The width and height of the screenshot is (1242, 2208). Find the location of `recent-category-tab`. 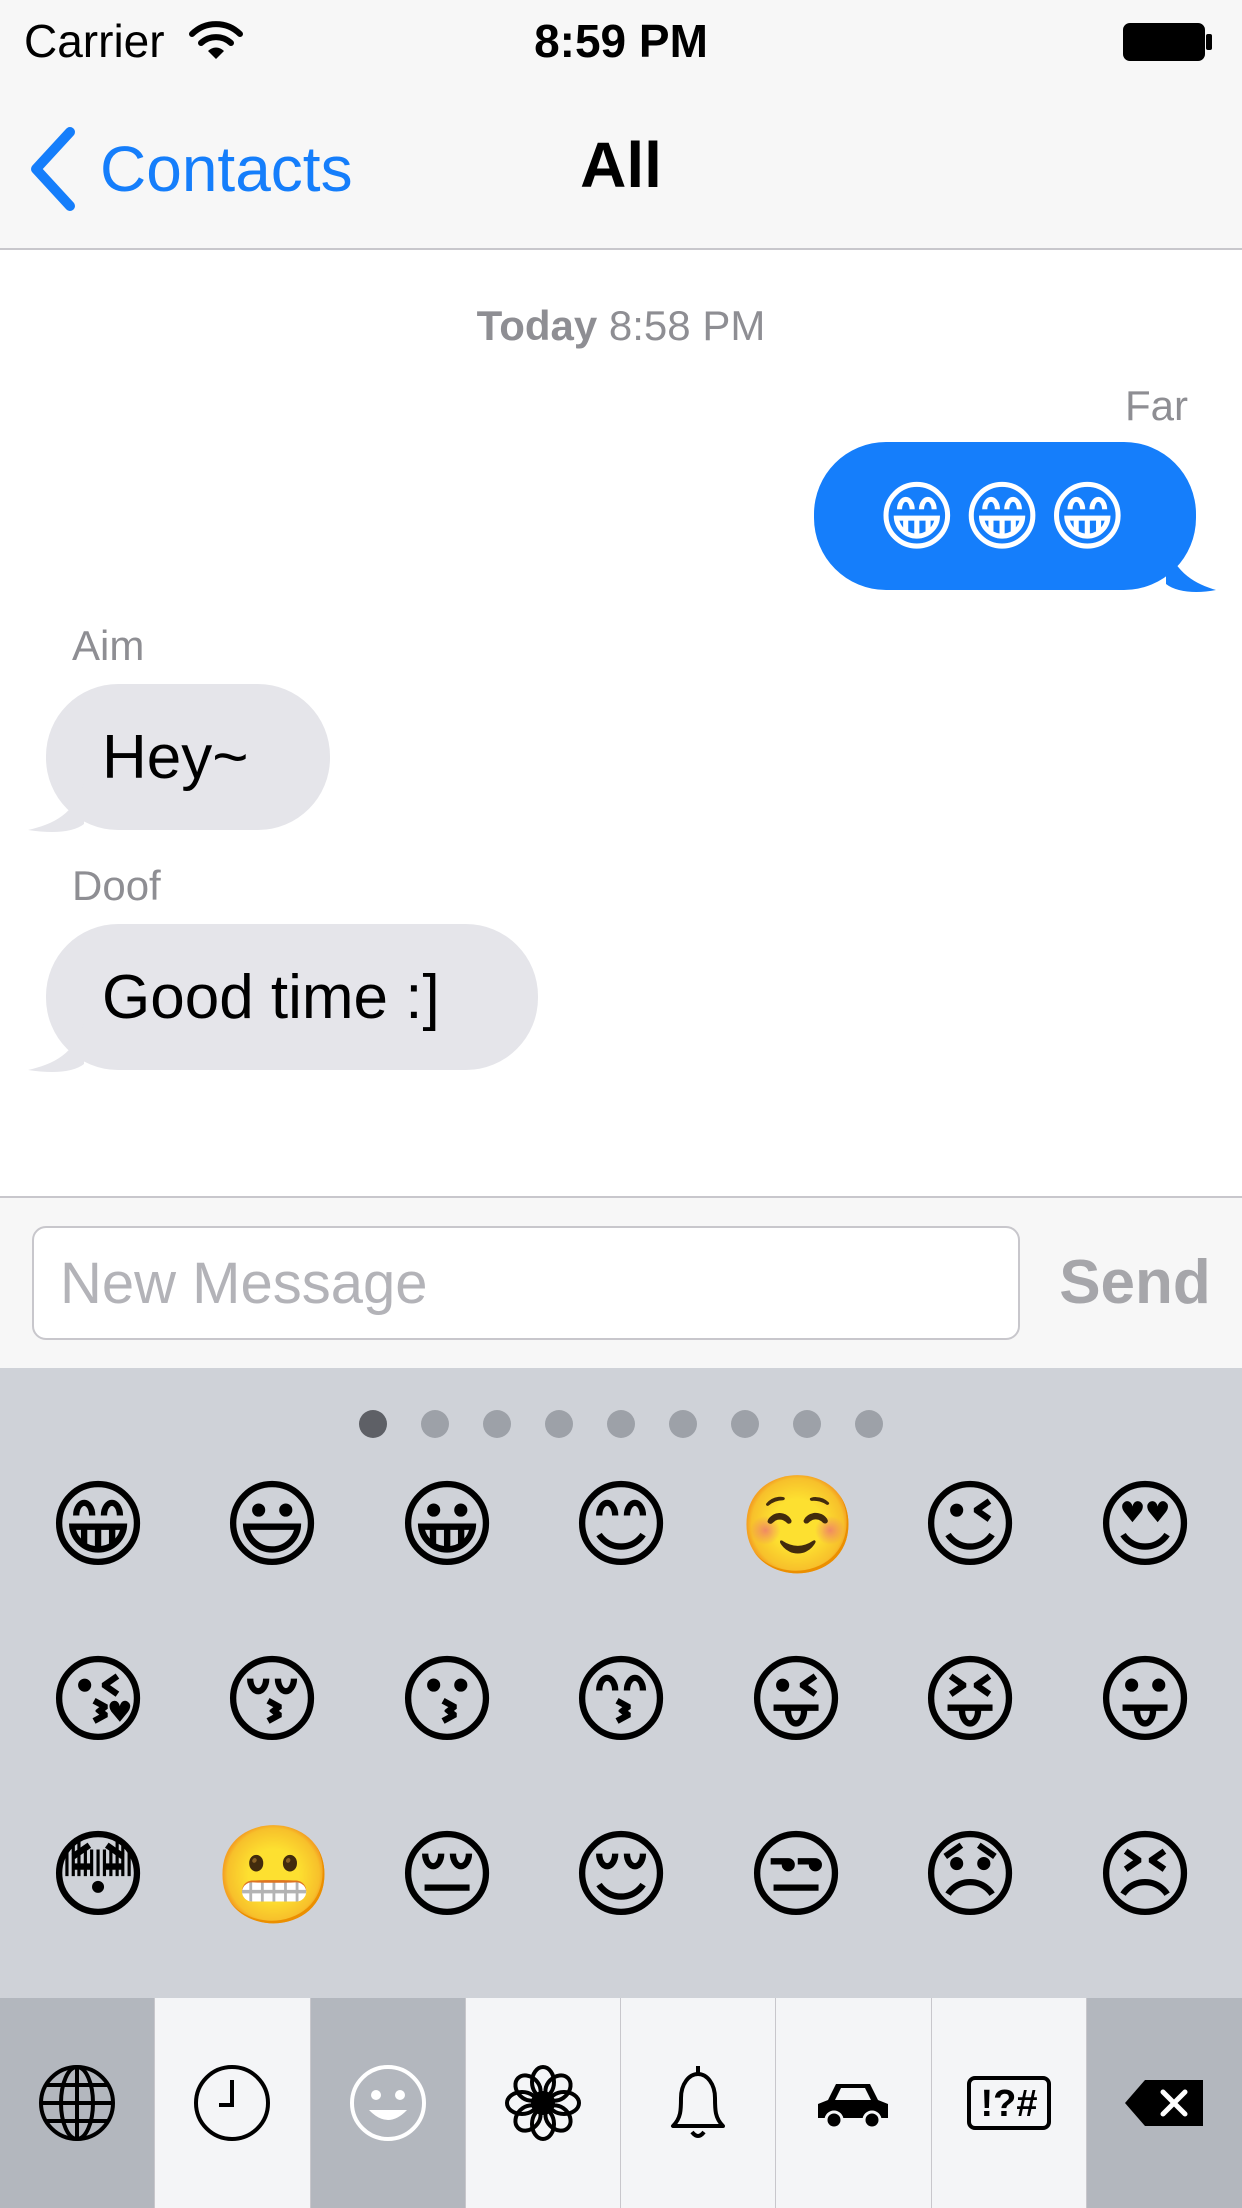

recent-category-tab is located at coordinates (233, 2103).